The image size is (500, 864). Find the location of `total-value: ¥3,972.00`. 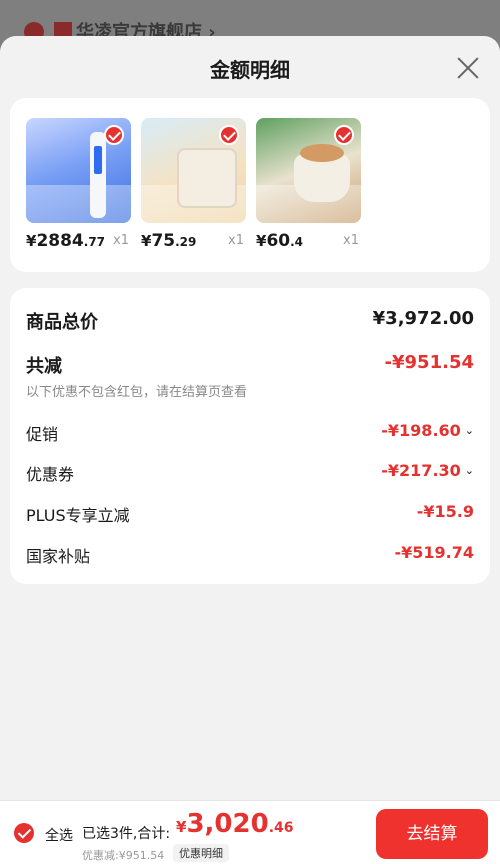

total-value: ¥3,972.00 is located at coordinates (423, 318).